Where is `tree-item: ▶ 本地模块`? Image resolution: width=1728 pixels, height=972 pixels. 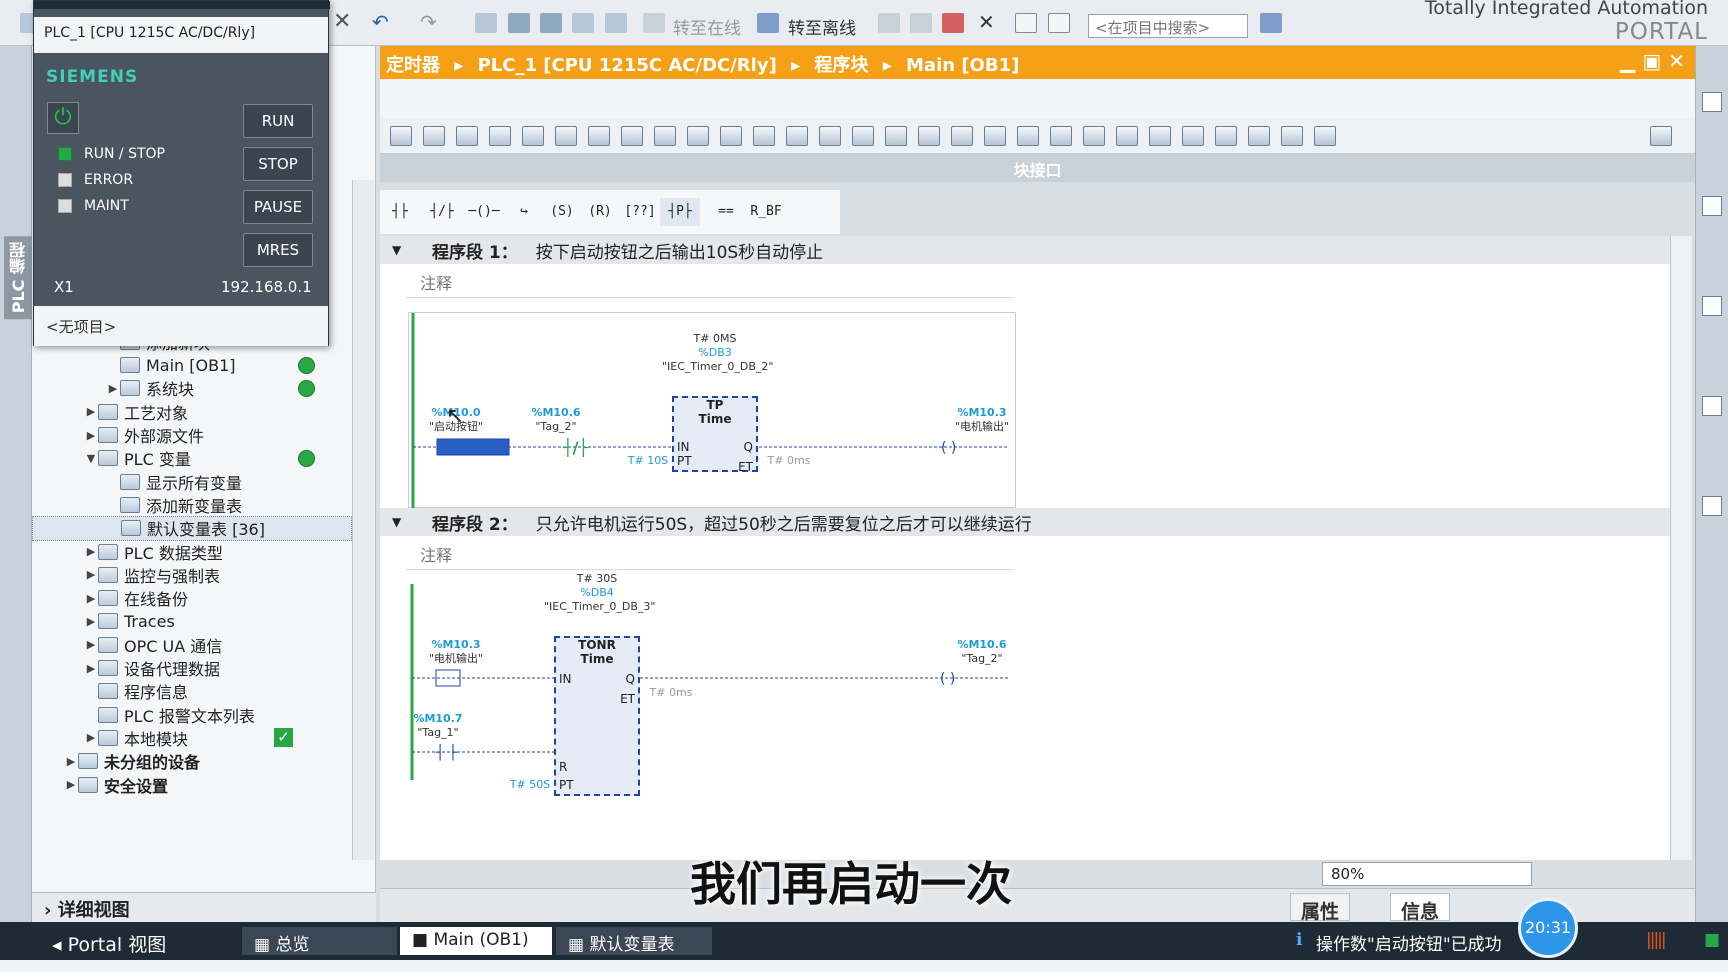
tree-item: ▶ 本地模块 is located at coordinates (192, 737).